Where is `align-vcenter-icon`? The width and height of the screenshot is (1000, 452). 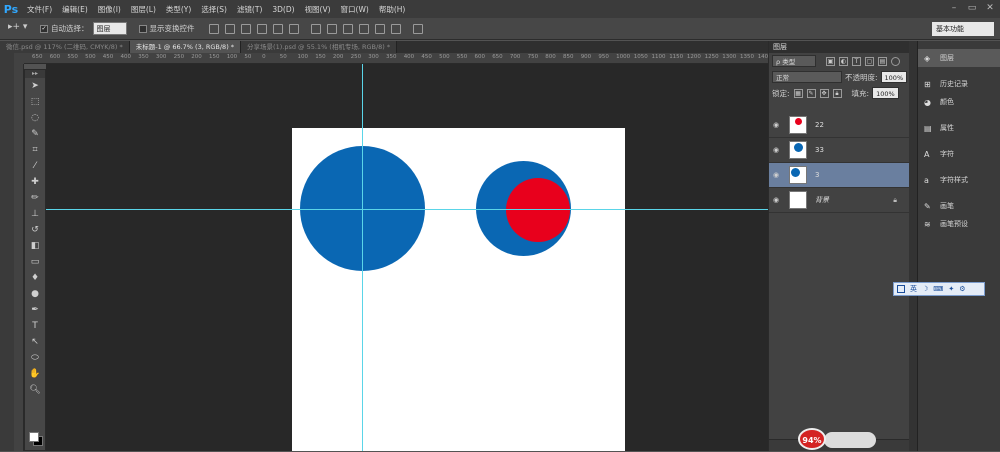 align-vcenter-icon is located at coordinates (229, 28).